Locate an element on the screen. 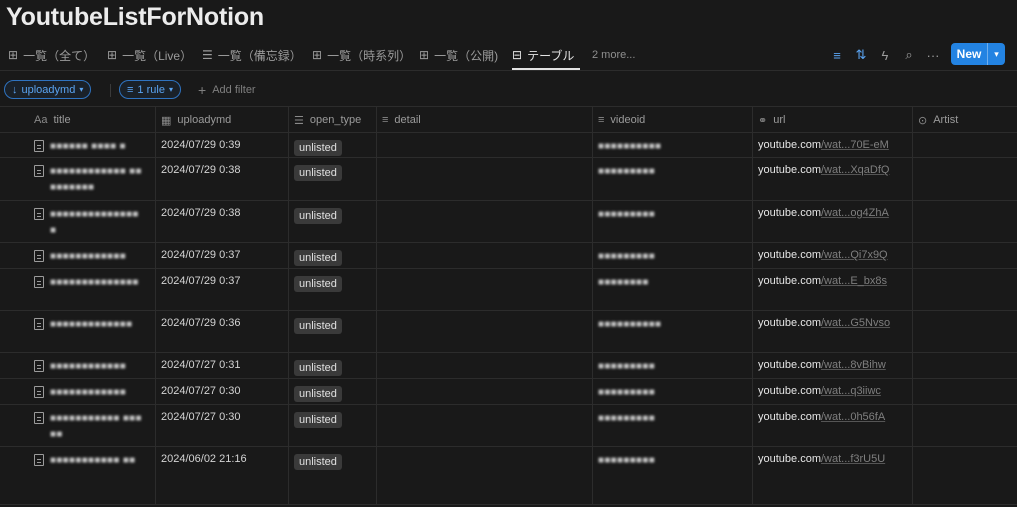  title-cell: ■■■■■■■■■■■■■■■ is located at coordinates (90, 220).